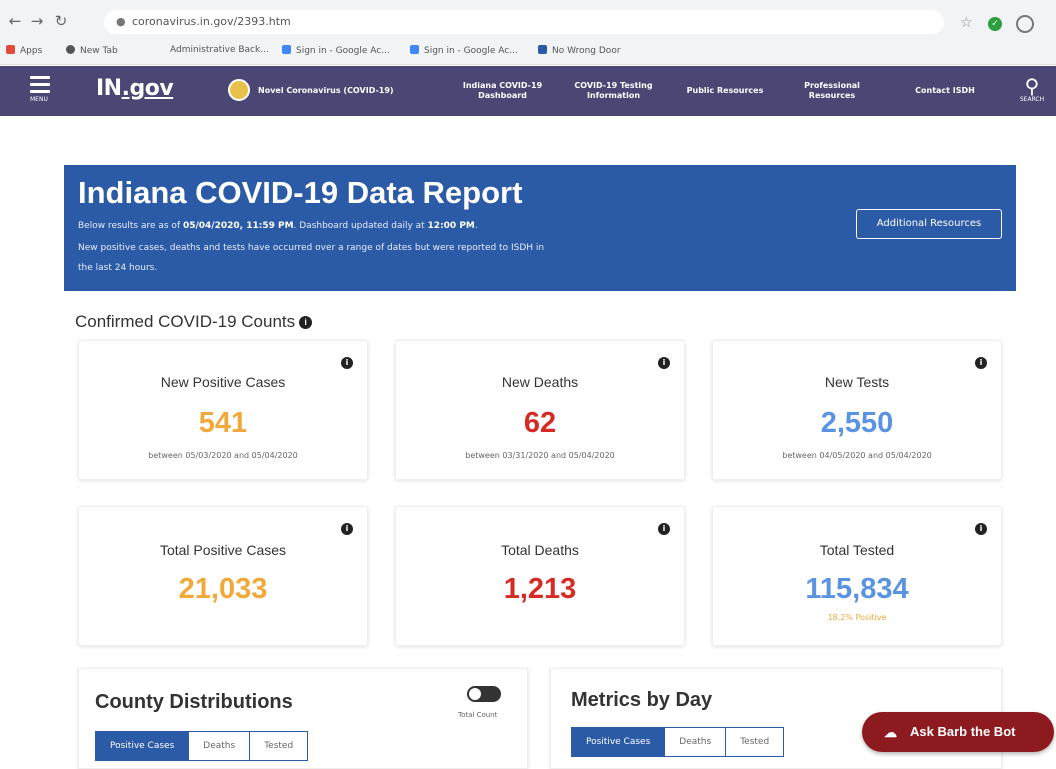 This screenshot has width=1056, height=769. I want to click on card-title: New Deaths, so click(540, 382).